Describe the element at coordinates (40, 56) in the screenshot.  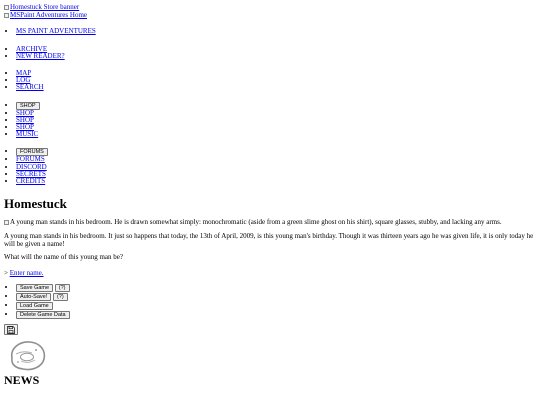
I see `nav-link-new-reader: NEW READER?` at that location.